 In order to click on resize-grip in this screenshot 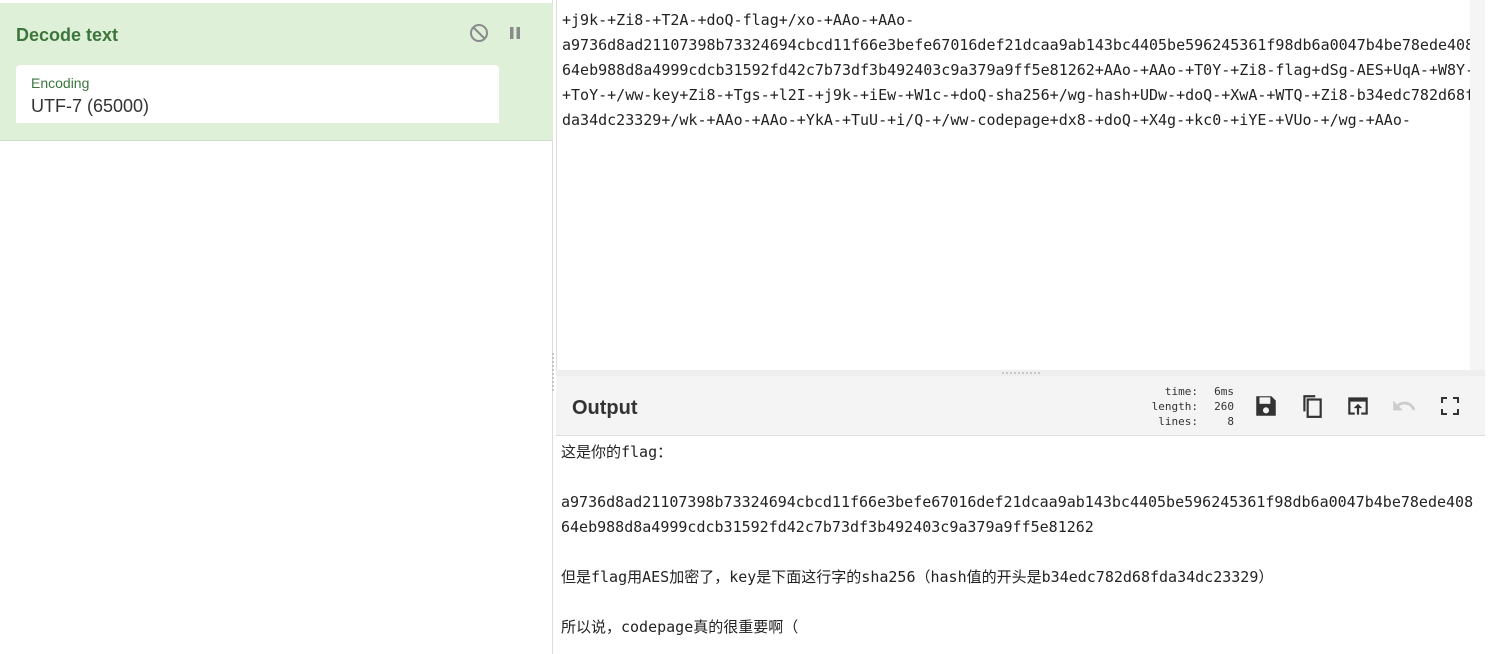, I will do `click(1021, 373)`.